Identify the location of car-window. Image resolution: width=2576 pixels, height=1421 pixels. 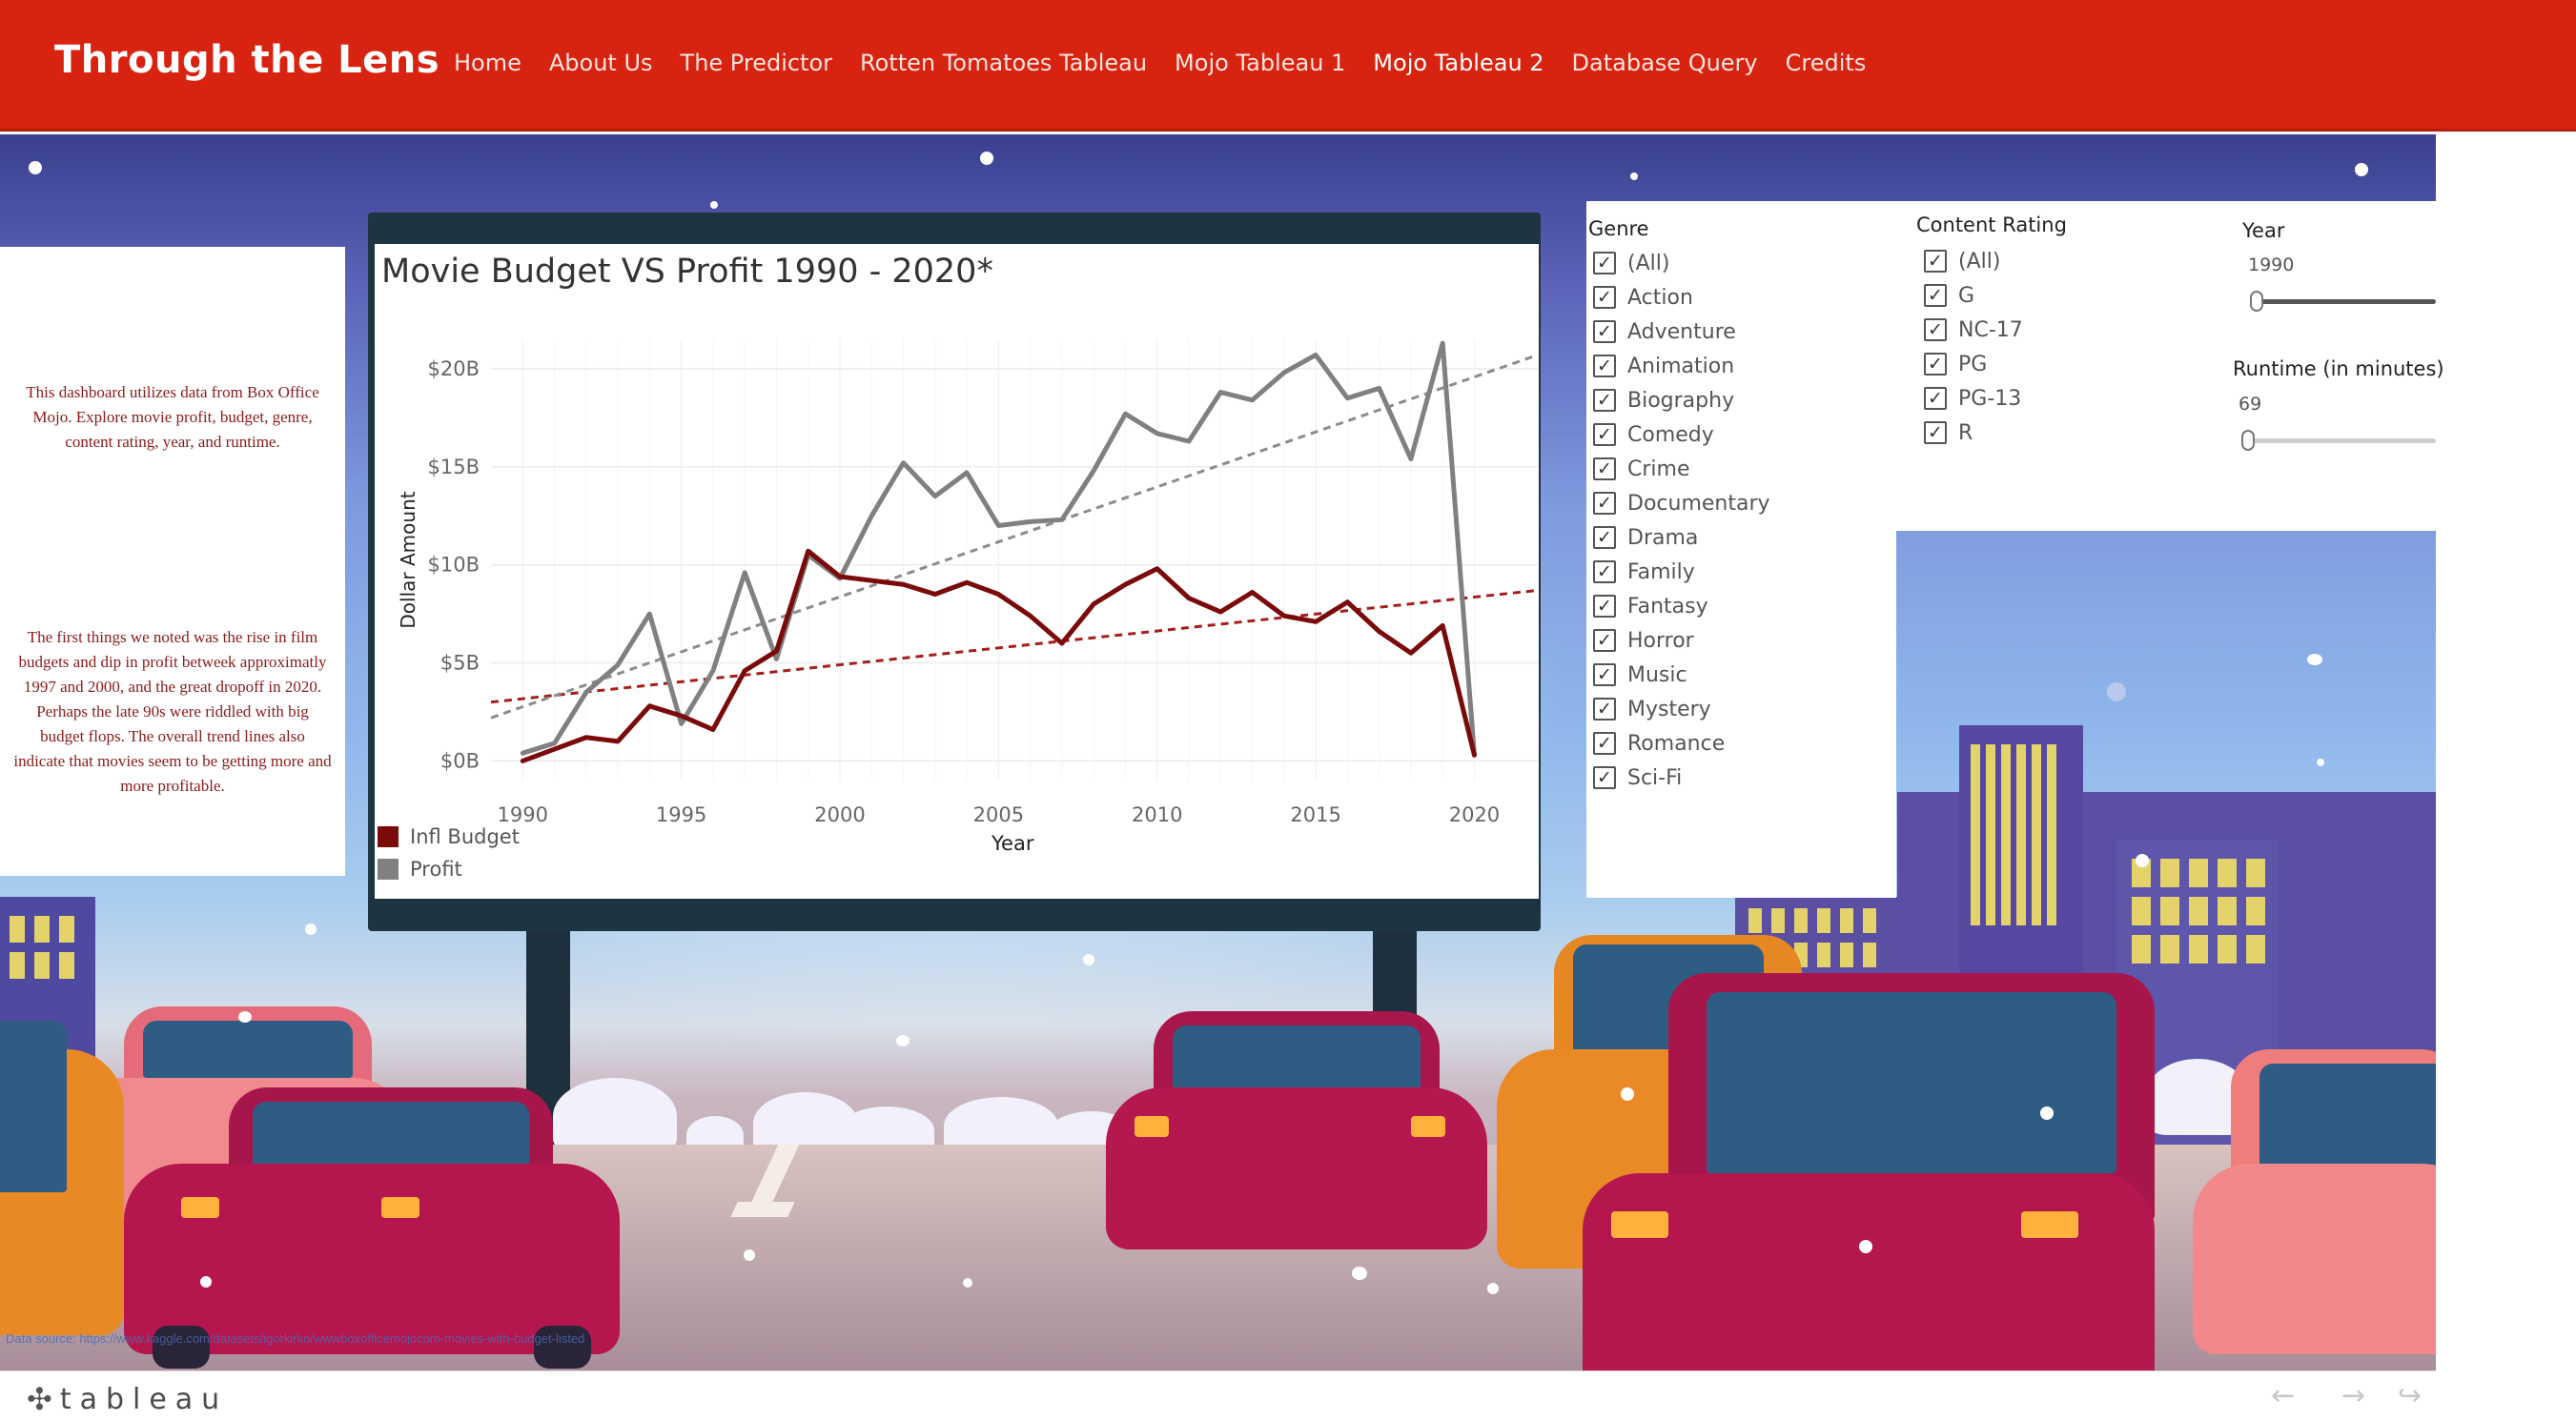
(391, 1135).